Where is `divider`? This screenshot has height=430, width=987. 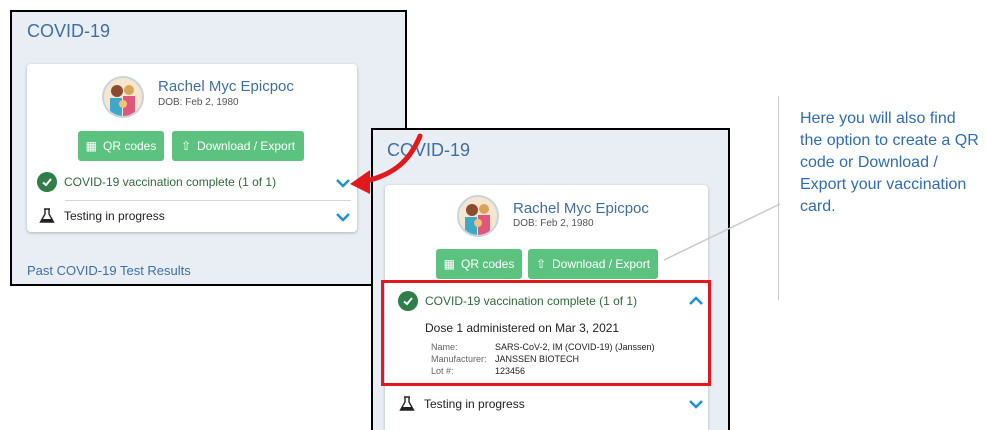 divider is located at coordinates (208, 200).